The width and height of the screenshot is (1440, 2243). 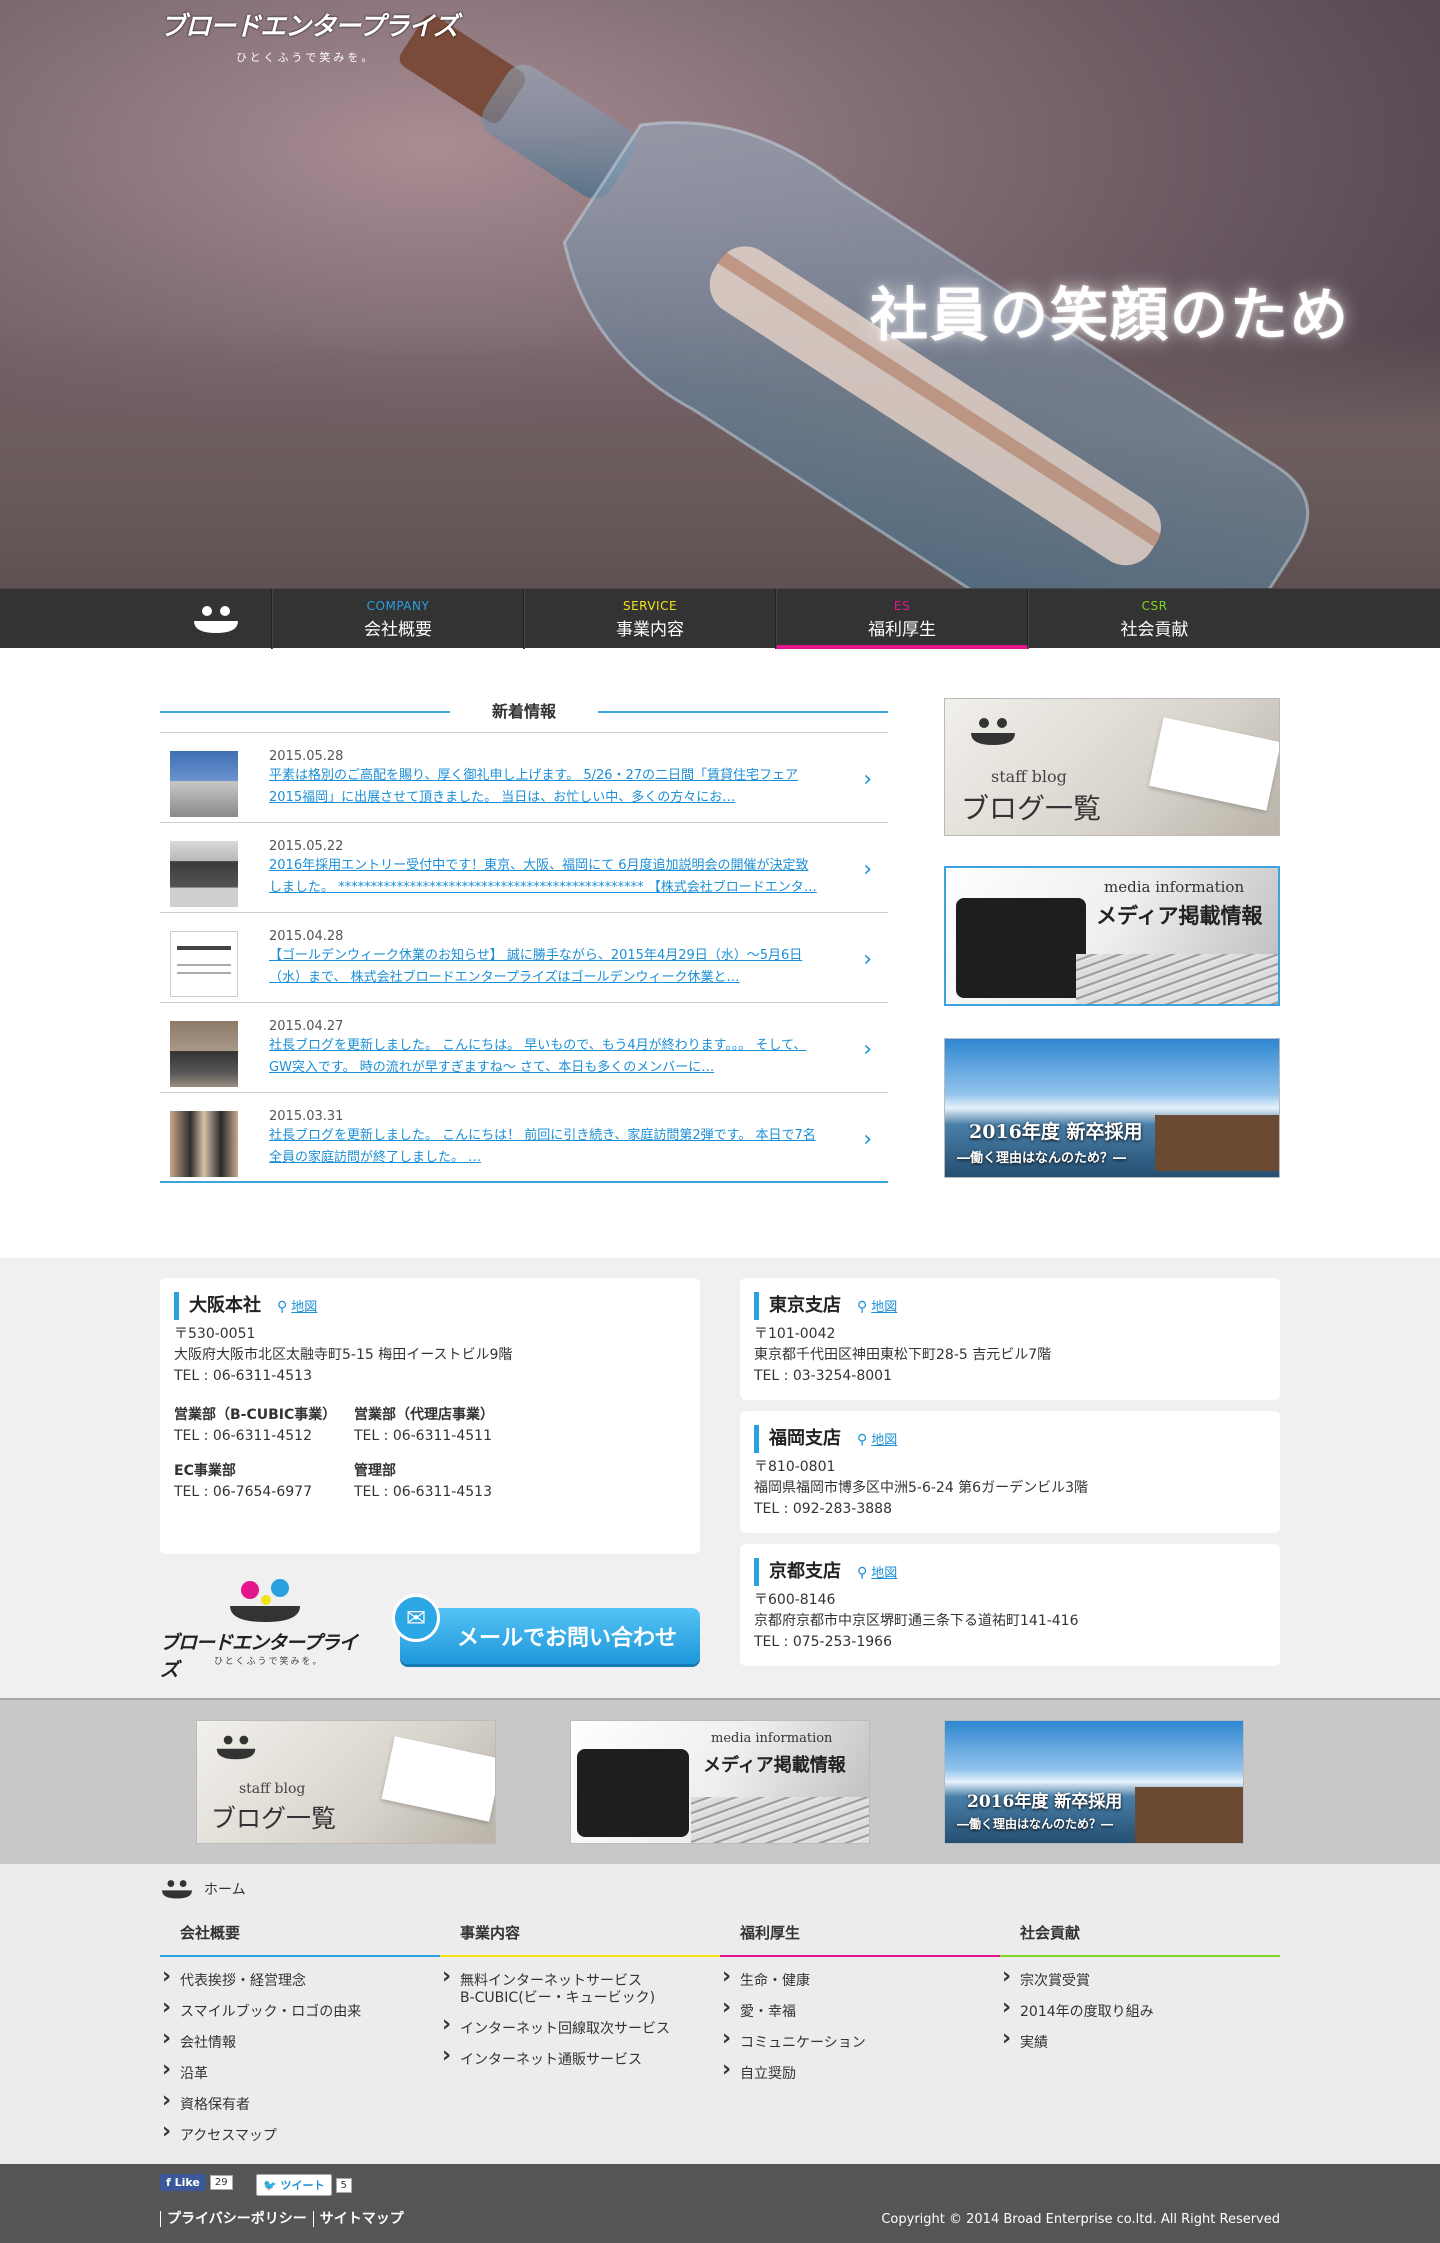 I want to click on sitemap-link: 実績, so click(x=1140, y=2042).